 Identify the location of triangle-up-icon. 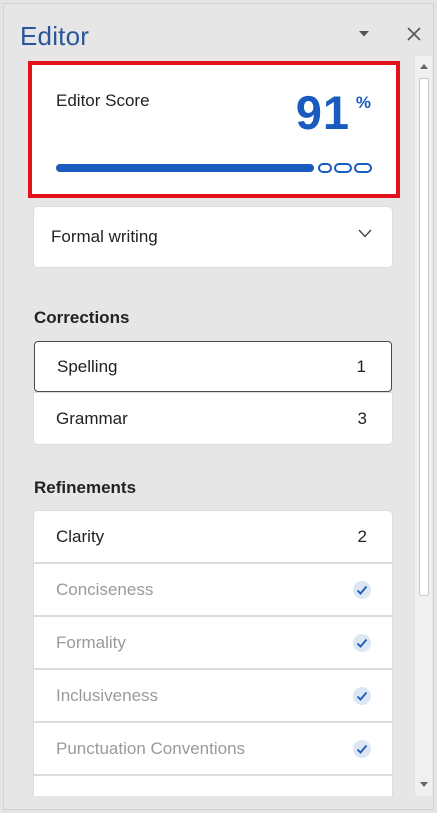
(424, 66).